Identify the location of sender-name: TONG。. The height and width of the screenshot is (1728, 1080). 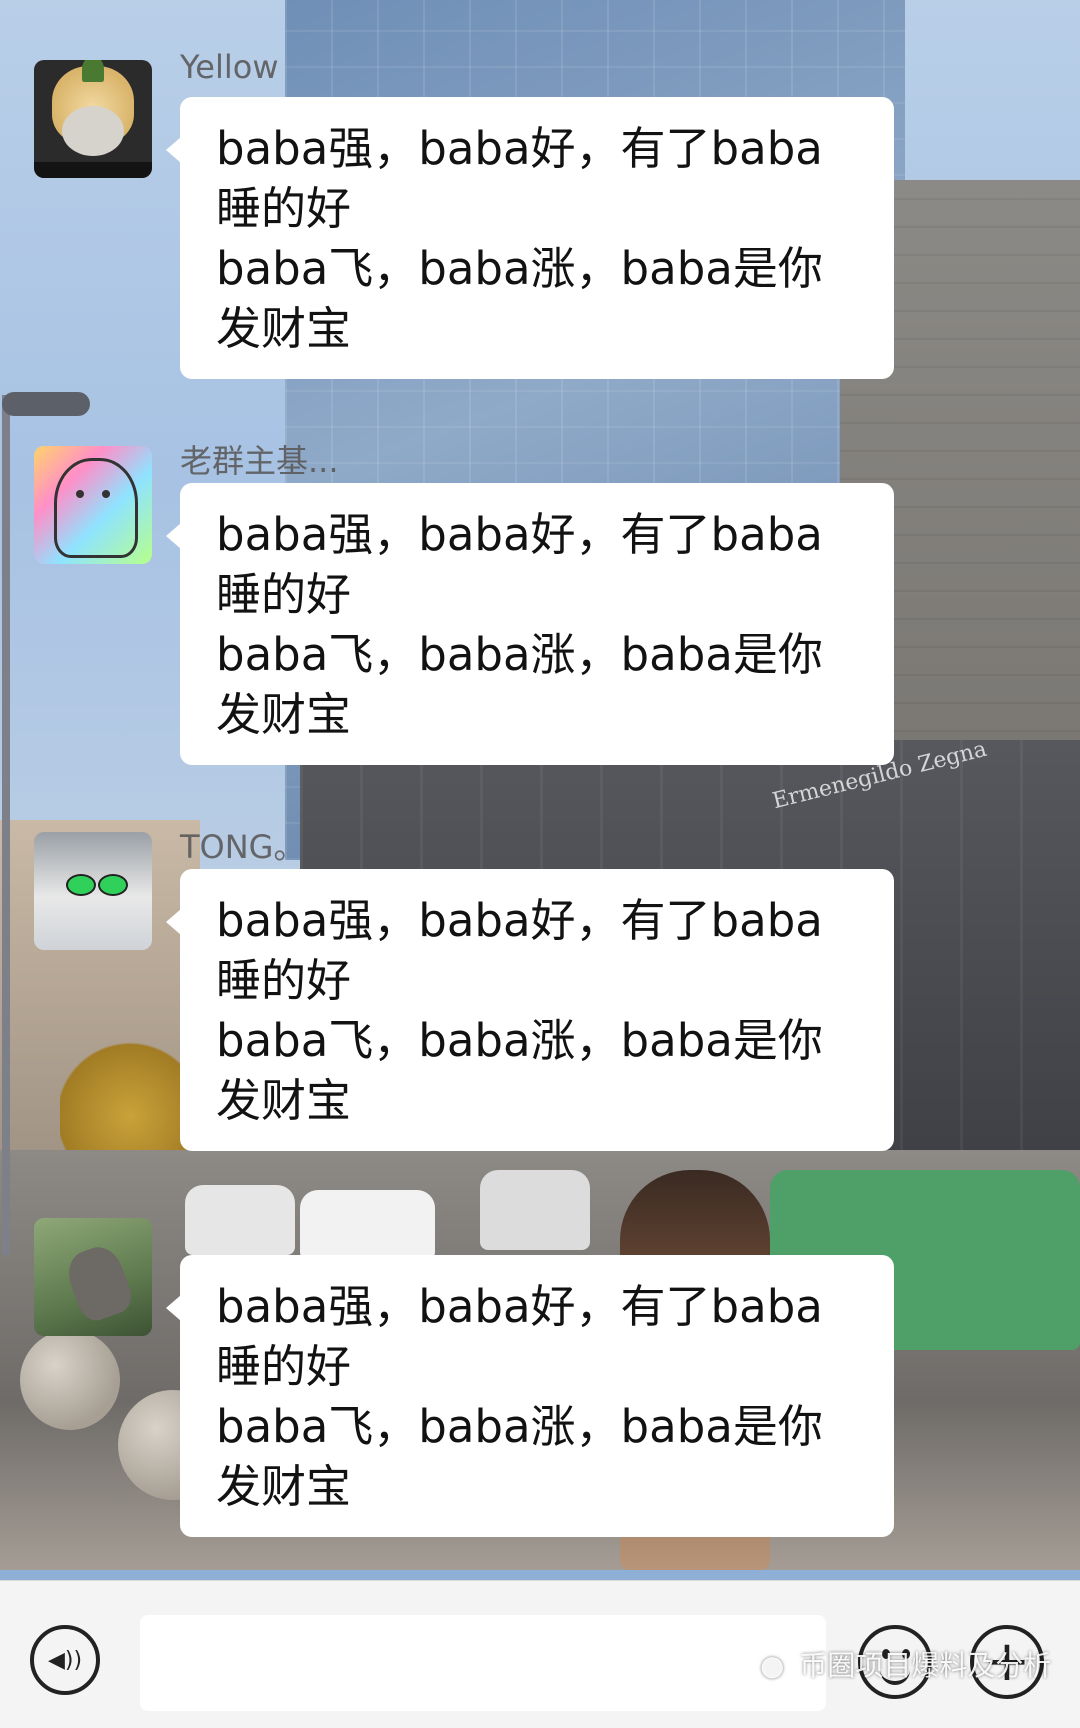
(243, 847).